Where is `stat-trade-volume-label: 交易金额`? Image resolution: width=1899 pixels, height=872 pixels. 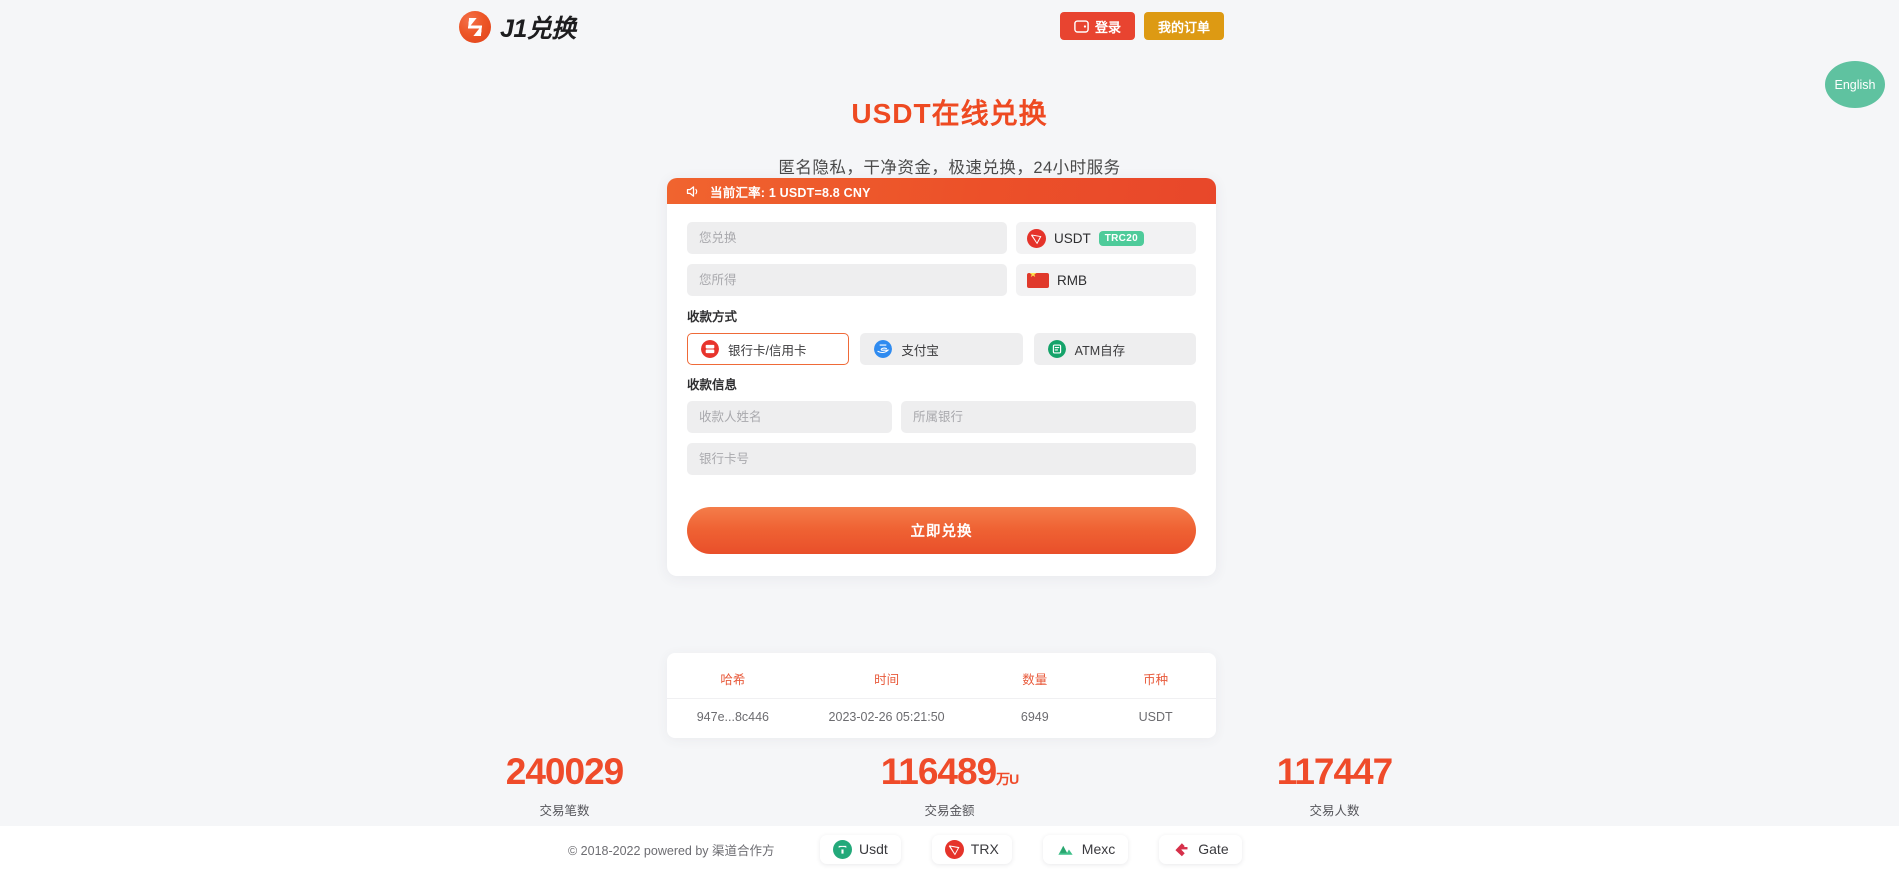
stat-trade-volume-label: 交易金额 is located at coordinates (949, 811).